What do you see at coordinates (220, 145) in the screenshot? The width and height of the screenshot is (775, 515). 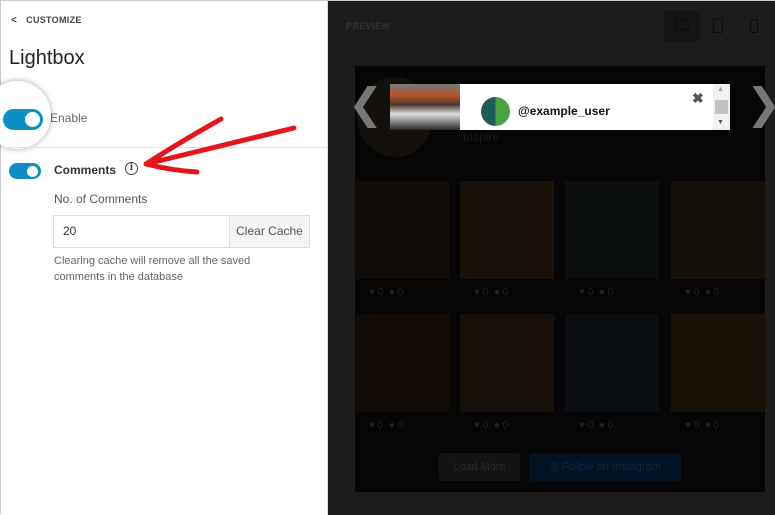 I see `annotation-arrow` at bounding box center [220, 145].